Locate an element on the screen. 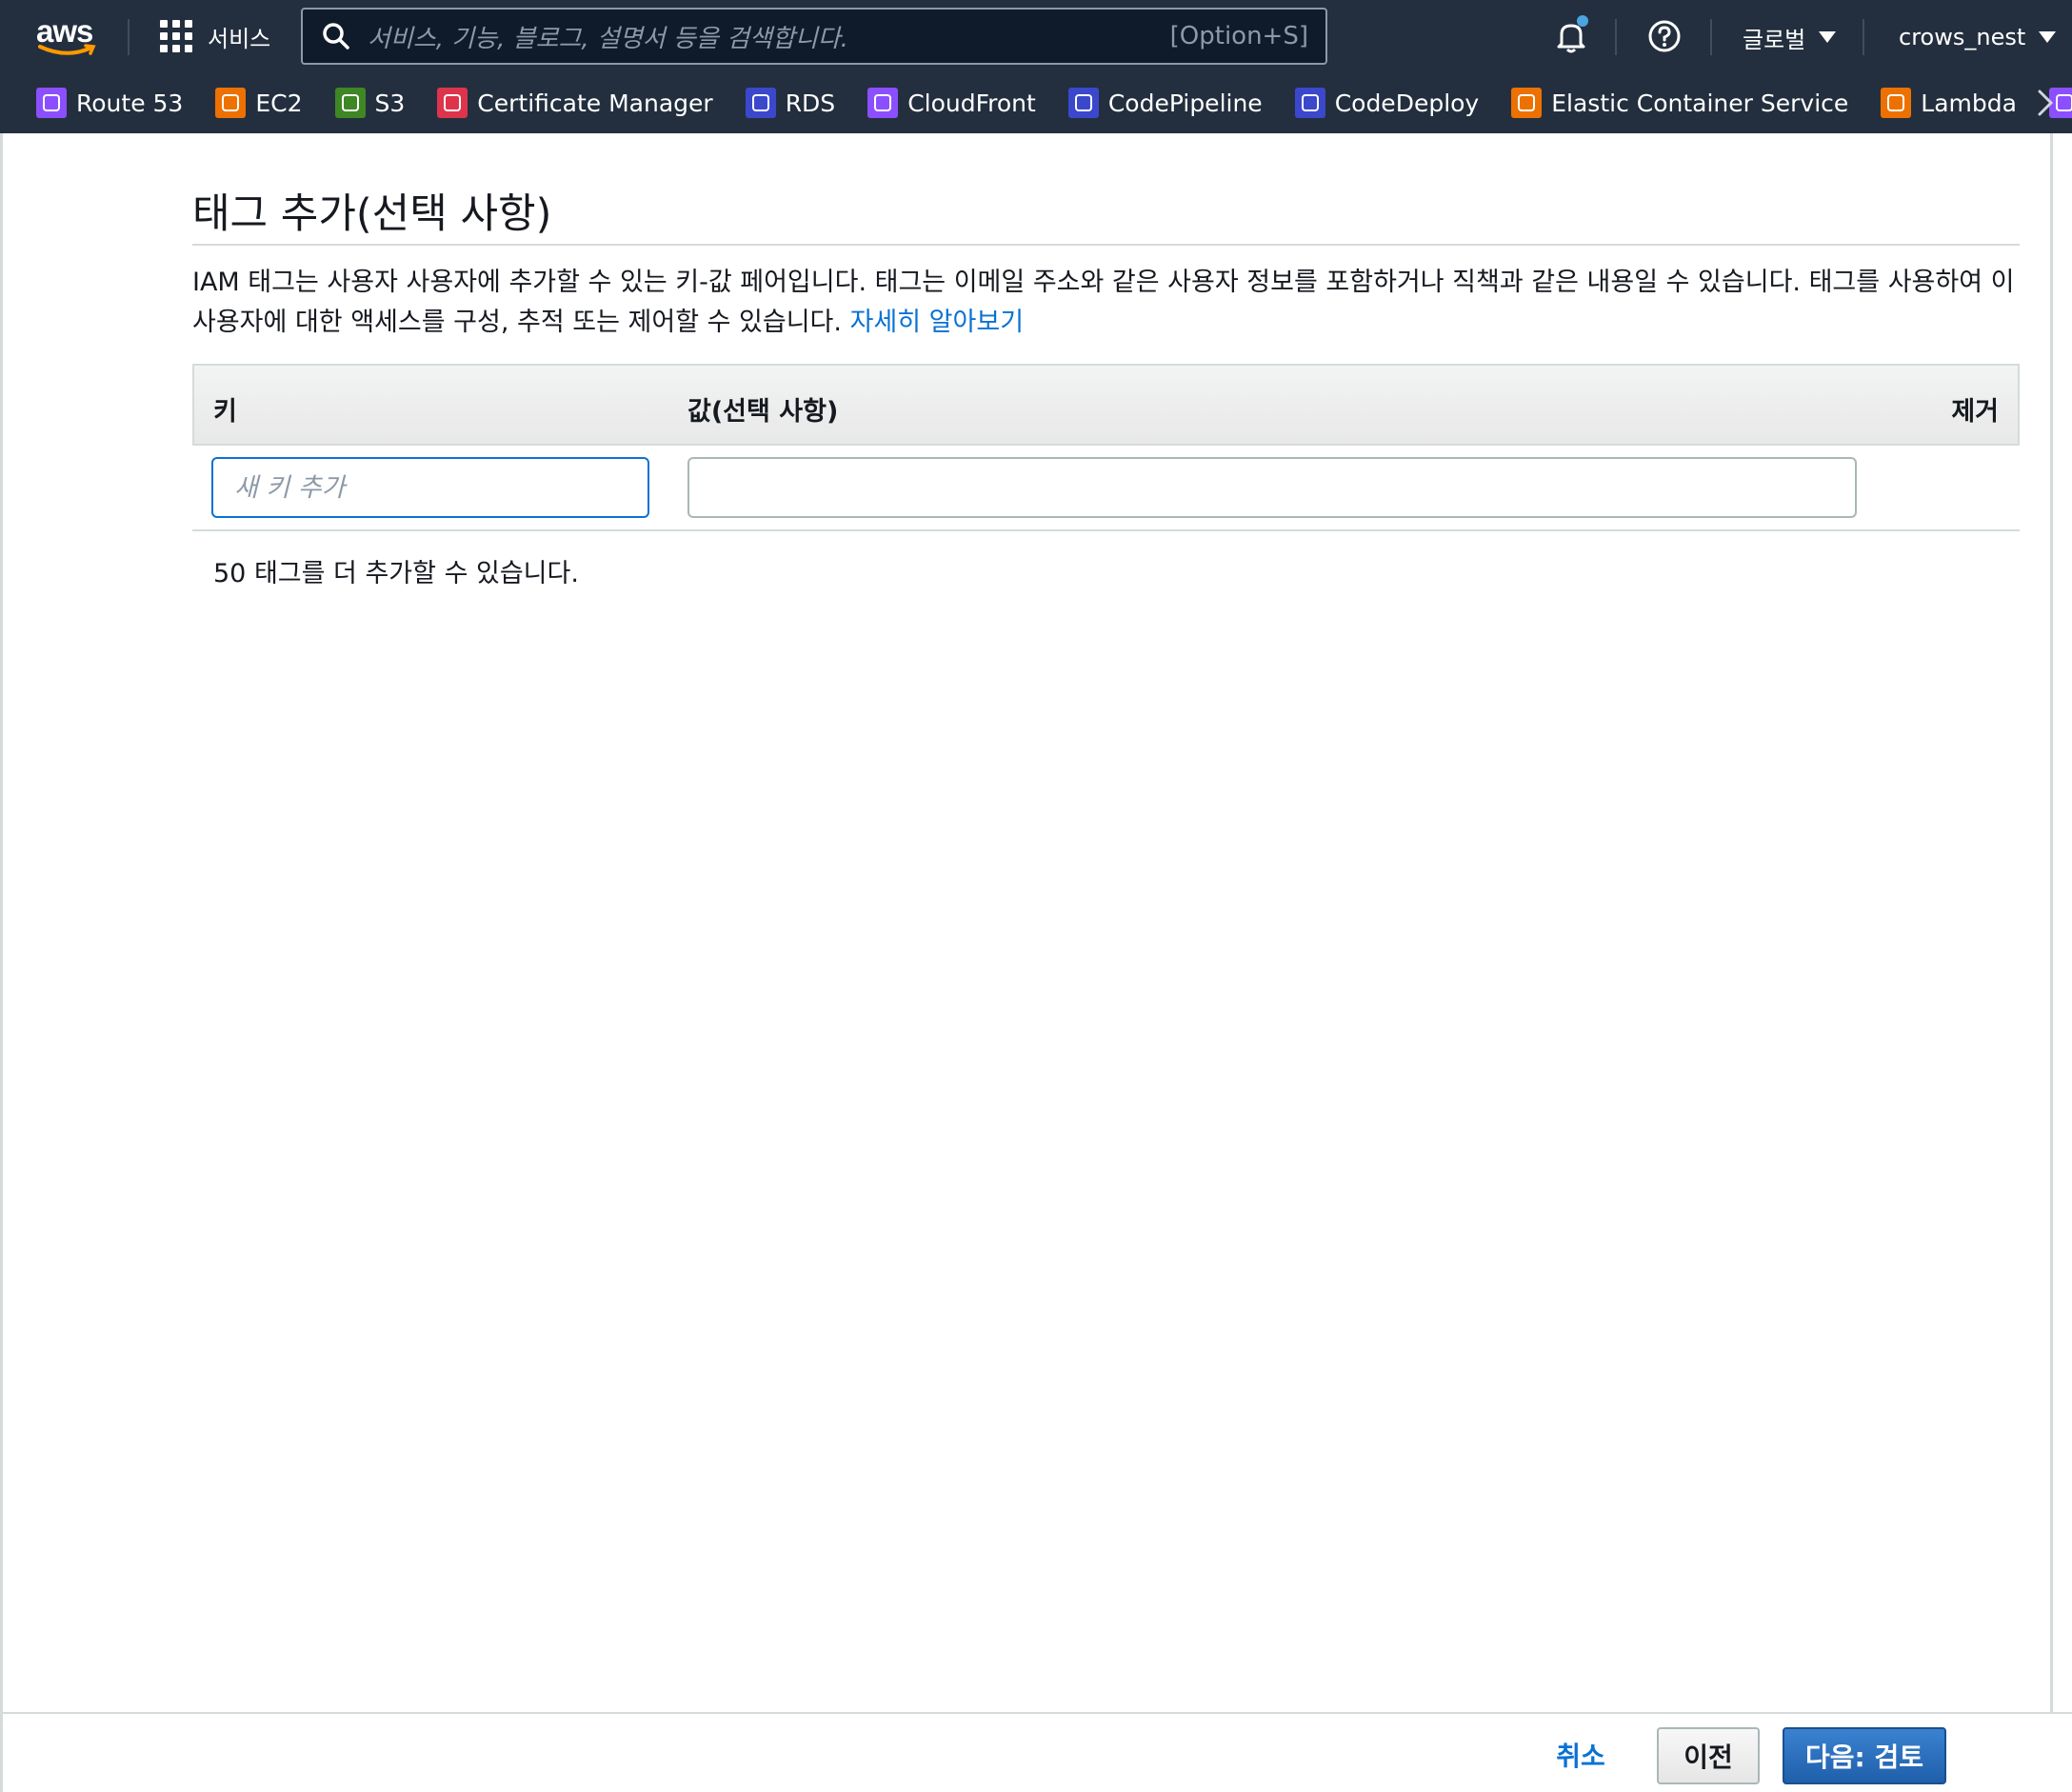 Image resolution: width=2072 pixels, height=1792 pixels. favorite-label: CodeDeploy is located at coordinates (1407, 103).